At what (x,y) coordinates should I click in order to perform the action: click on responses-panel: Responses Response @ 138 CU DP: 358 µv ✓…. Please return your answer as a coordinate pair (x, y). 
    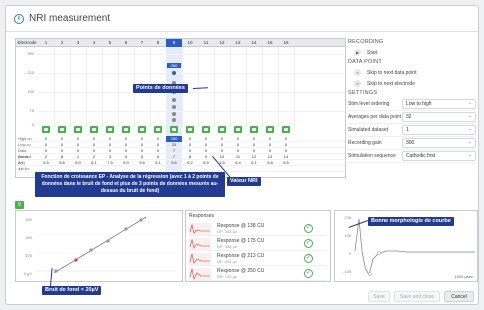
    Looking at the image, I should click on (258, 246).